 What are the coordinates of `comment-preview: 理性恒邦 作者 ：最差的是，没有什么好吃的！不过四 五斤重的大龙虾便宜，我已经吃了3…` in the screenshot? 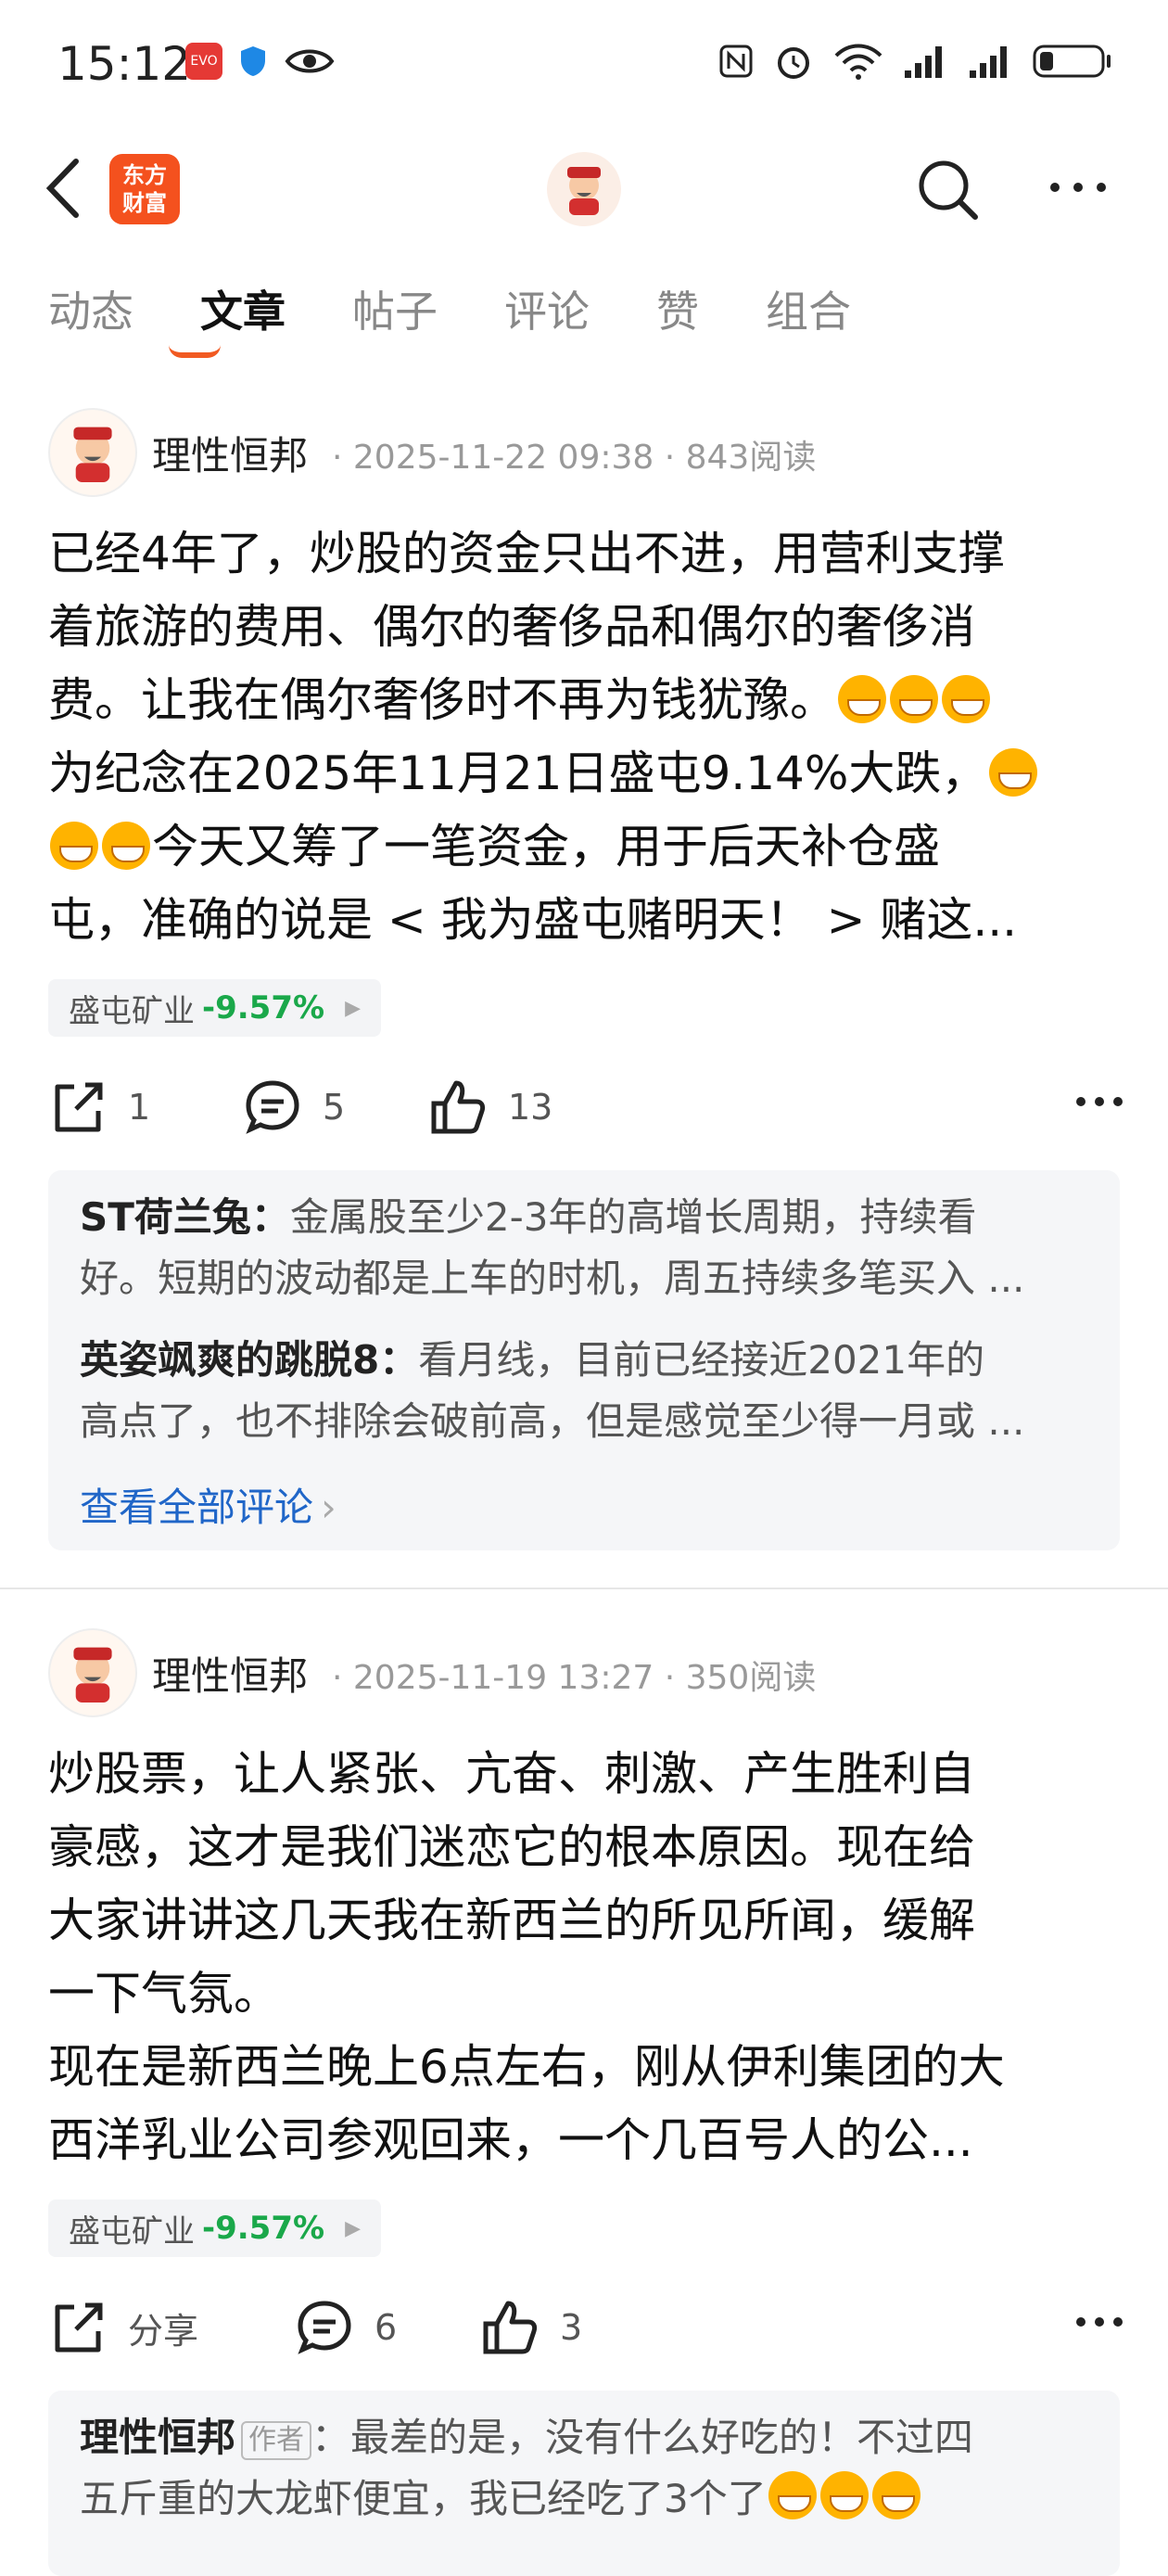 It's located at (585, 2468).